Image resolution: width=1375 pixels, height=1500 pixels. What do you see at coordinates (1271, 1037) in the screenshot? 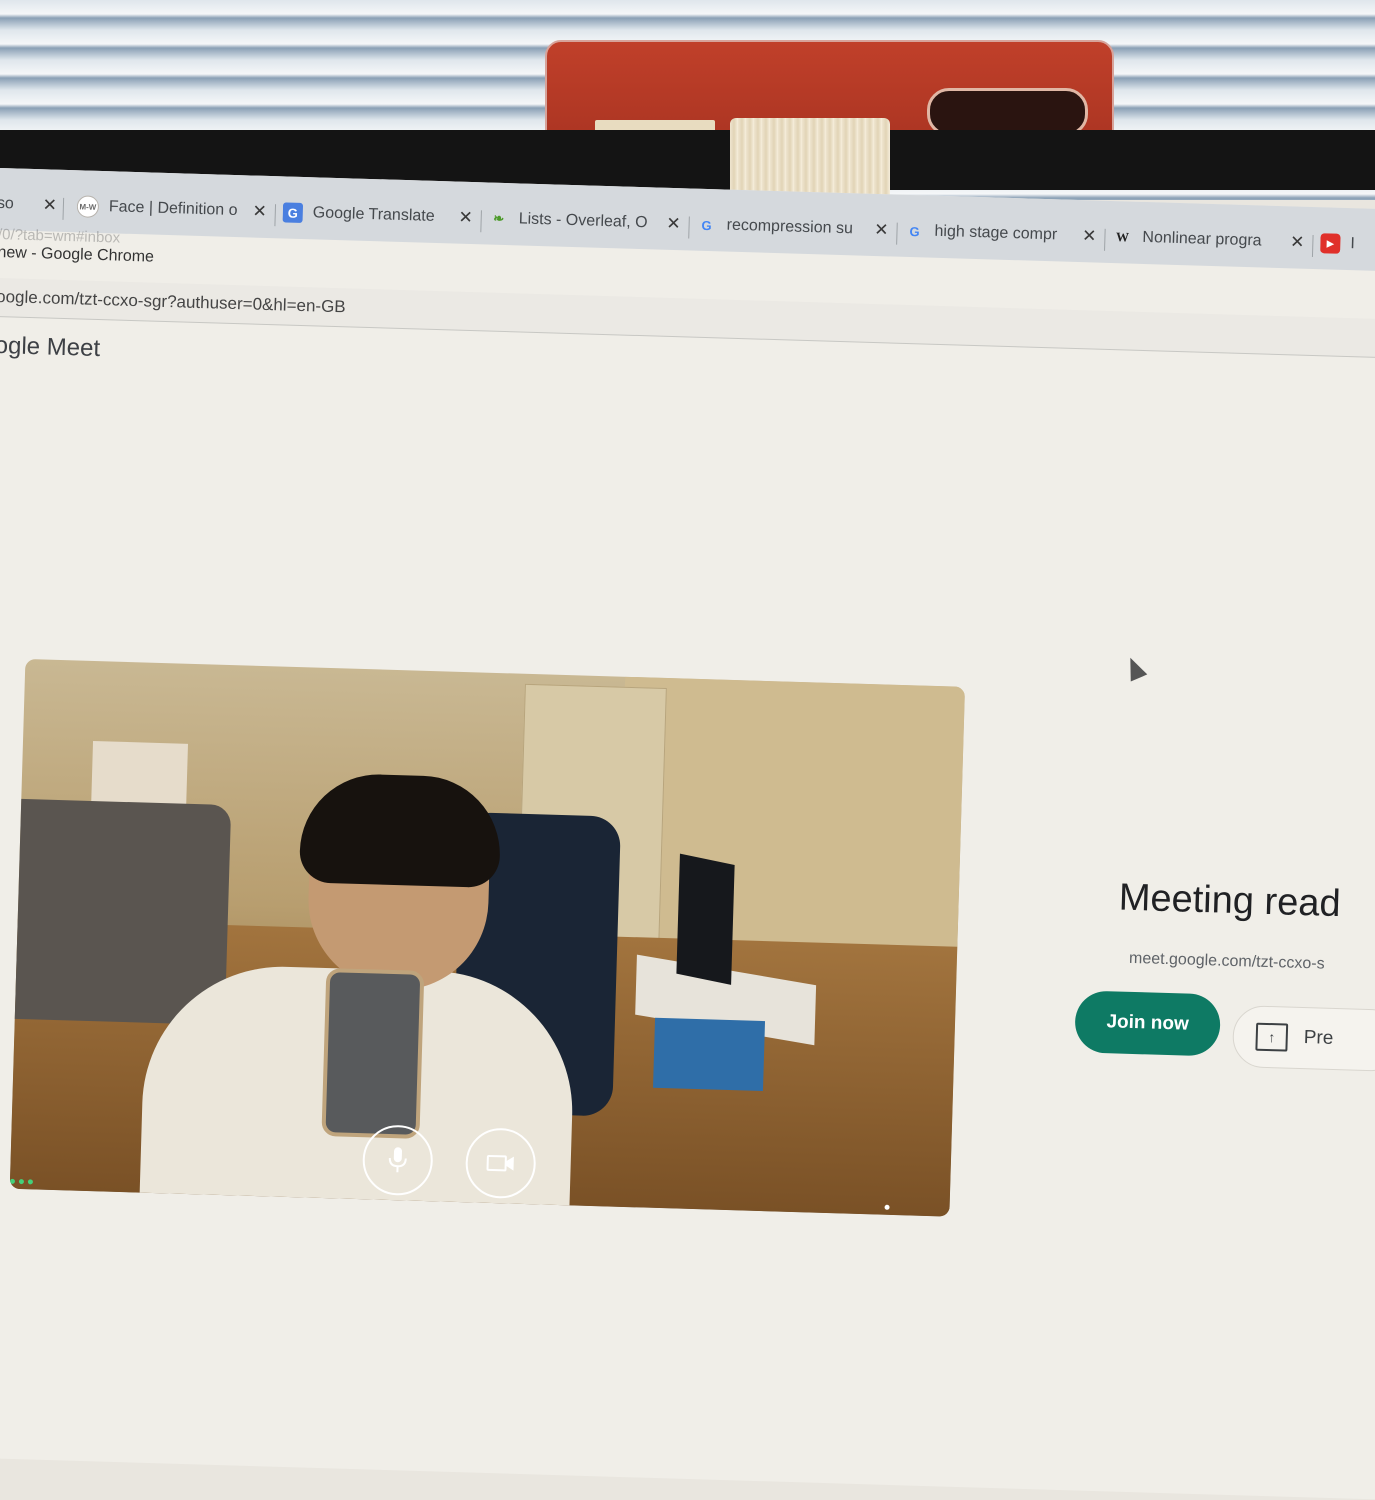
I see `present-screen-icon: ↑` at bounding box center [1271, 1037].